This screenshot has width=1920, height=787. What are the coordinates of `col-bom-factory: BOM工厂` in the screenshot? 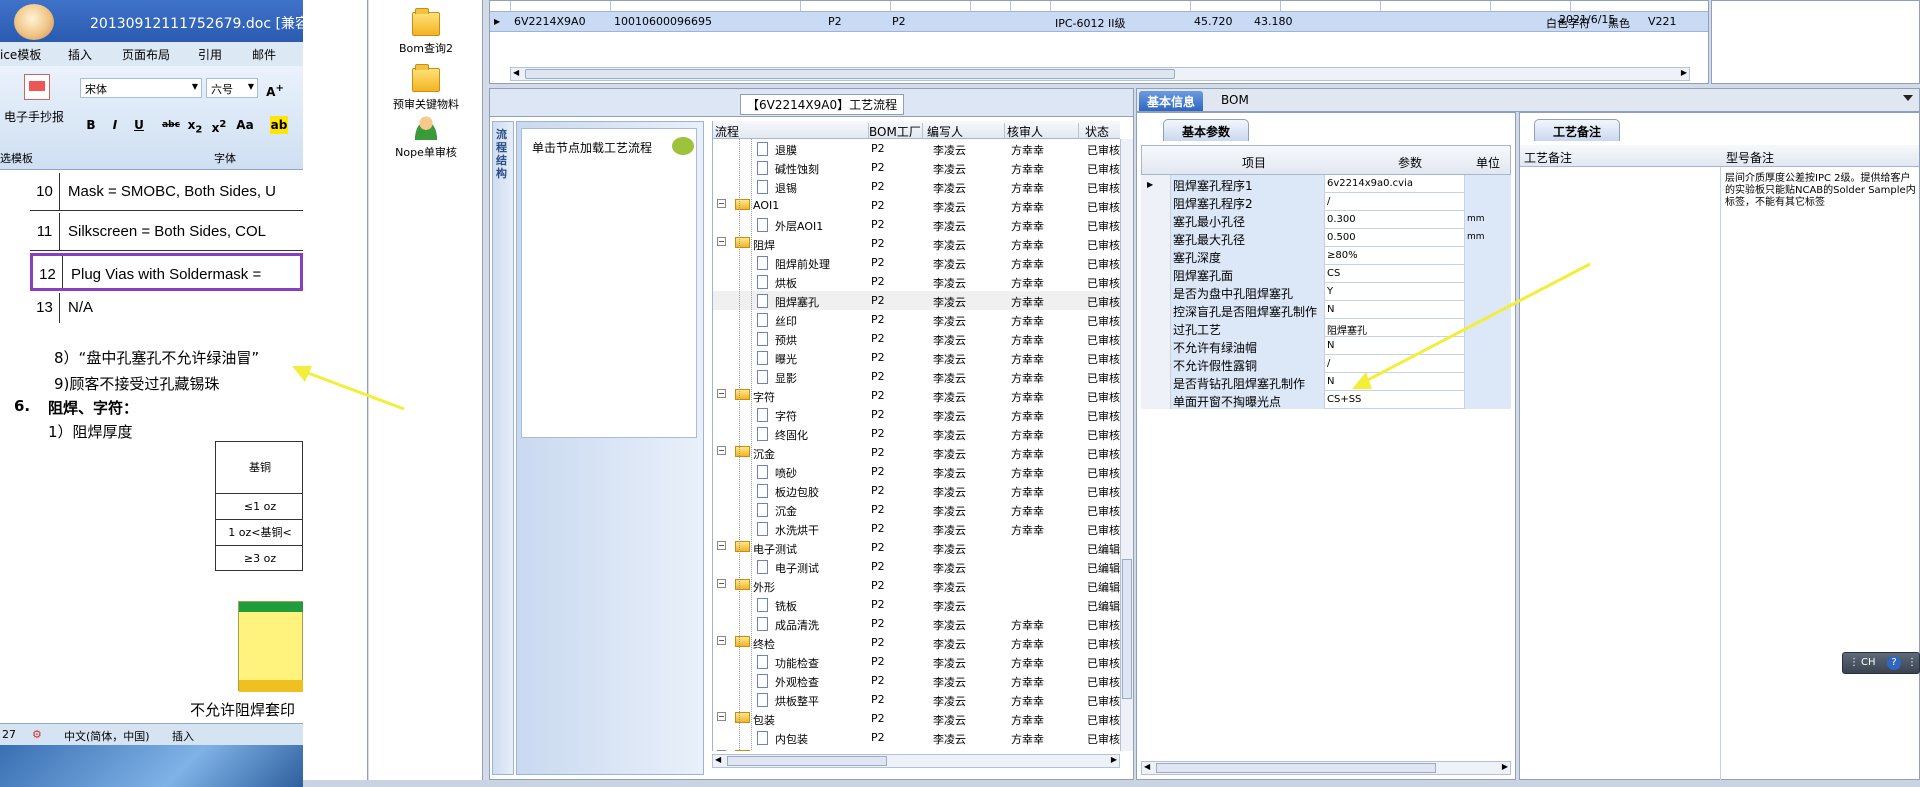 It's located at (896, 131).